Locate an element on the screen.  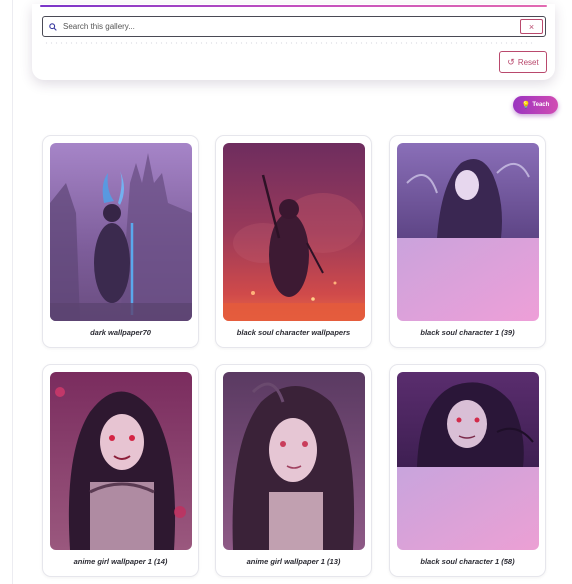
dark-character-image is located at coordinates (468, 461).